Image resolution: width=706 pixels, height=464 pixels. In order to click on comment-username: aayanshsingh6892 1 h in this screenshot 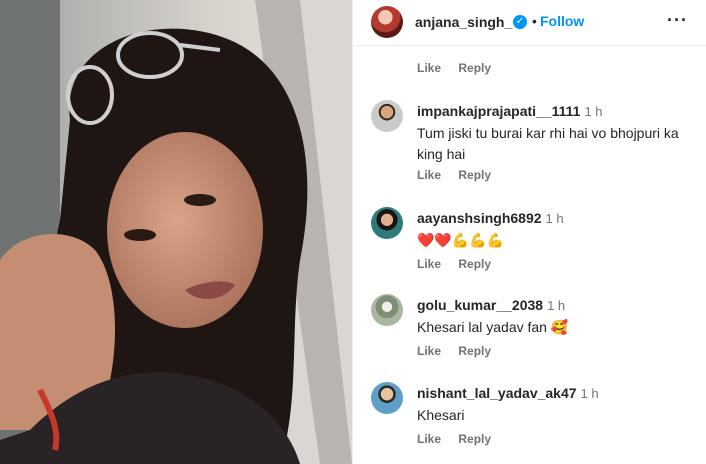, I will do `click(490, 218)`.